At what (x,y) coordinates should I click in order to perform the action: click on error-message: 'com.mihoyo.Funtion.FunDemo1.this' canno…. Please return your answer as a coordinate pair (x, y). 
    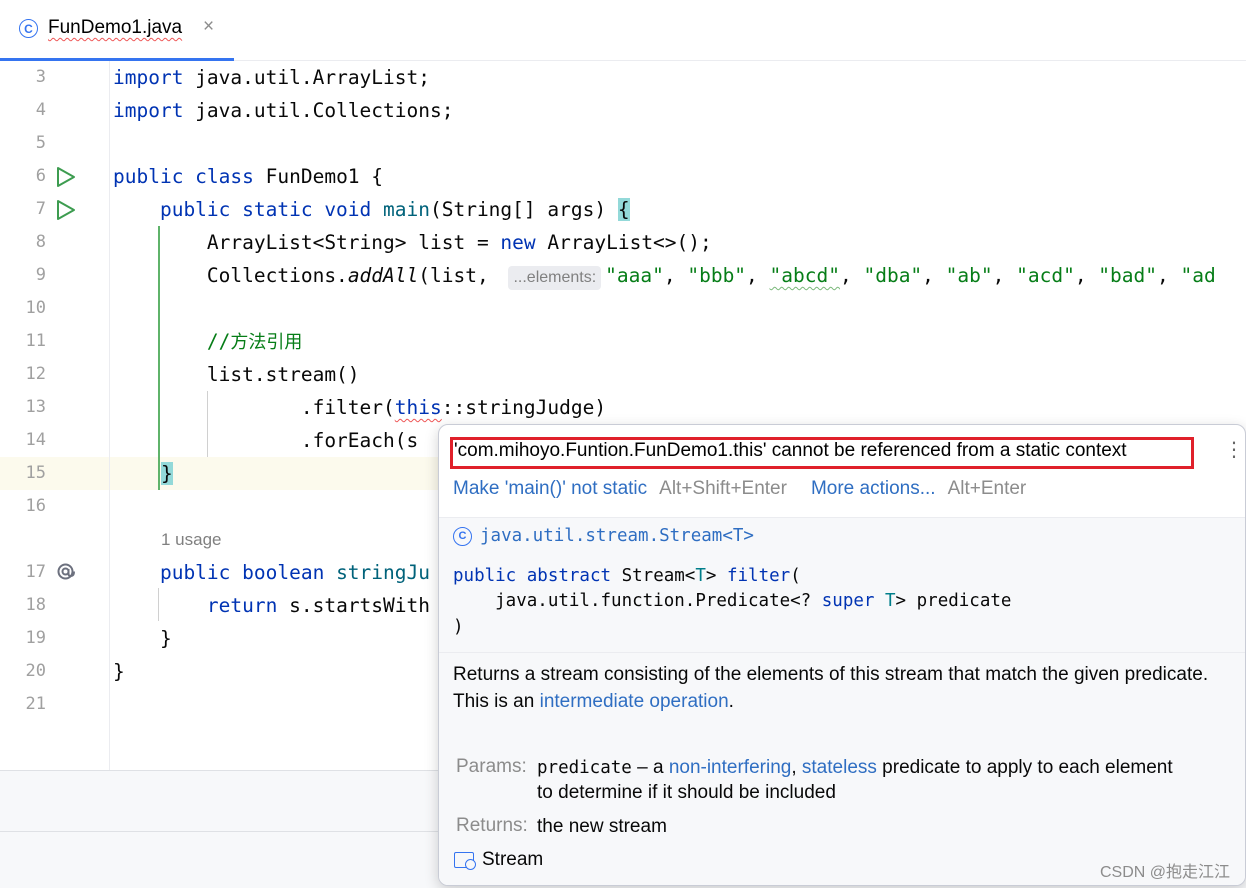
    Looking at the image, I should click on (790, 450).